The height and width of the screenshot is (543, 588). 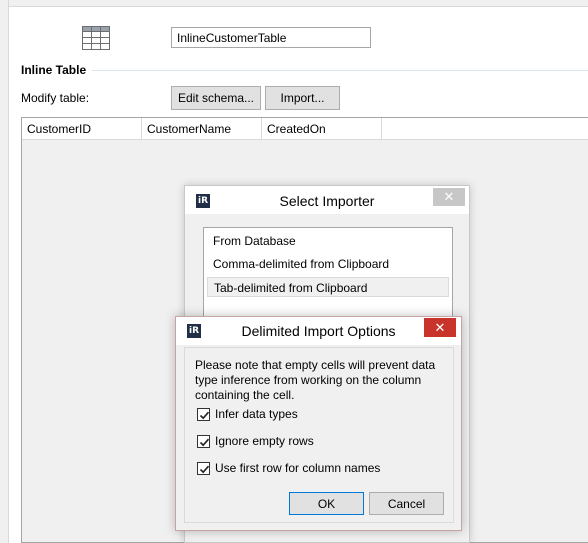 What do you see at coordinates (328, 241) in the screenshot?
I see `list-item-from-database: From Database` at bounding box center [328, 241].